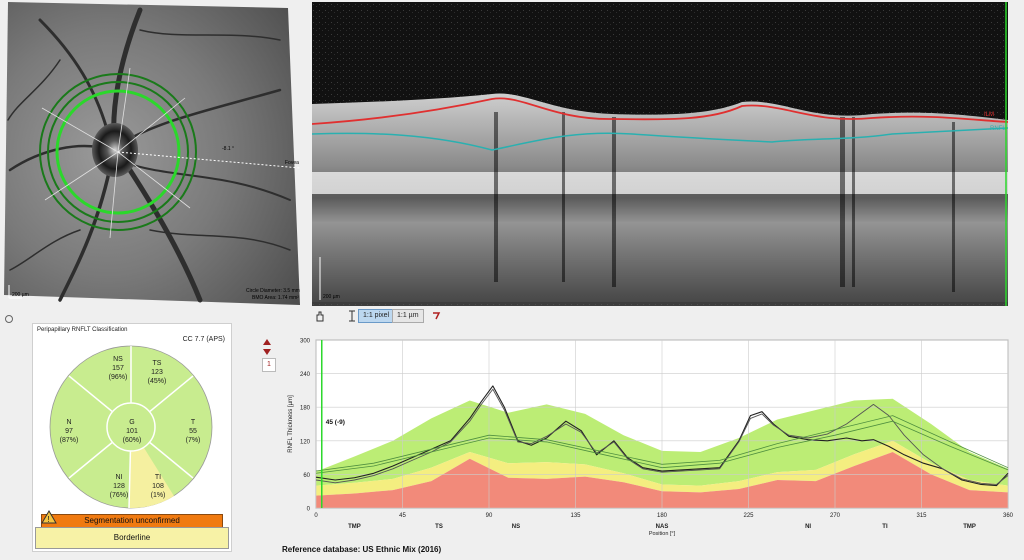 The image size is (1024, 560). Describe the element at coordinates (118, 368) in the screenshot. I see `sector-ns: NS 157 (96%)` at that location.